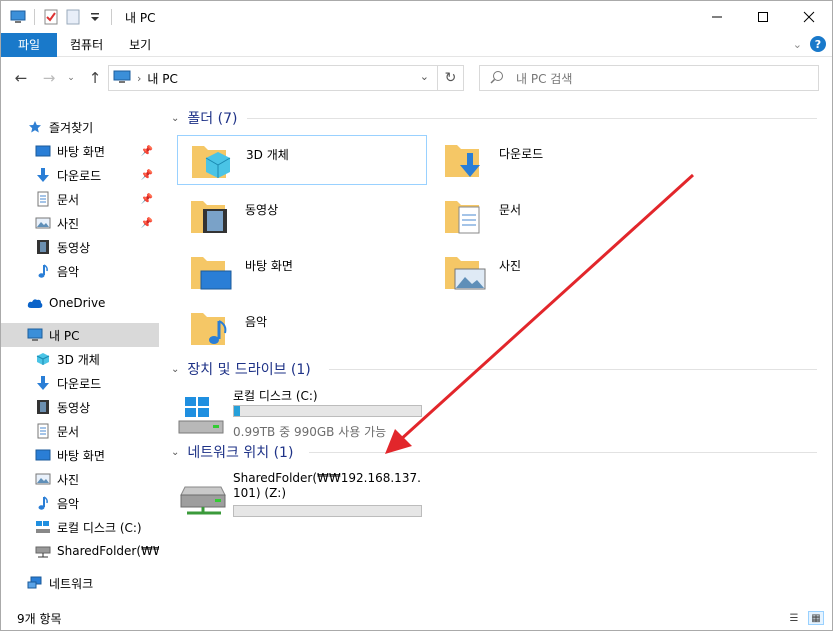 The width and height of the screenshot is (833, 631). What do you see at coordinates (269, 266) in the screenshot?
I see `folder-label: 바탕 화면` at bounding box center [269, 266].